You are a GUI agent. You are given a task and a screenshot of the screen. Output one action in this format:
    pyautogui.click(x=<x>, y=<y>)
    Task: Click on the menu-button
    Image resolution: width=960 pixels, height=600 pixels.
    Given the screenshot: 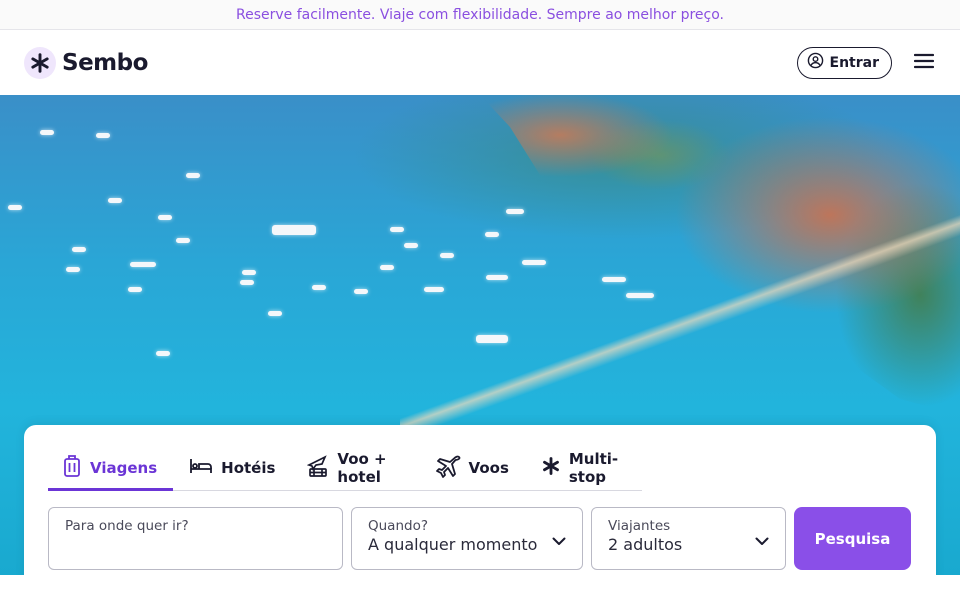 What is the action you would take?
    pyautogui.click(x=924, y=63)
    